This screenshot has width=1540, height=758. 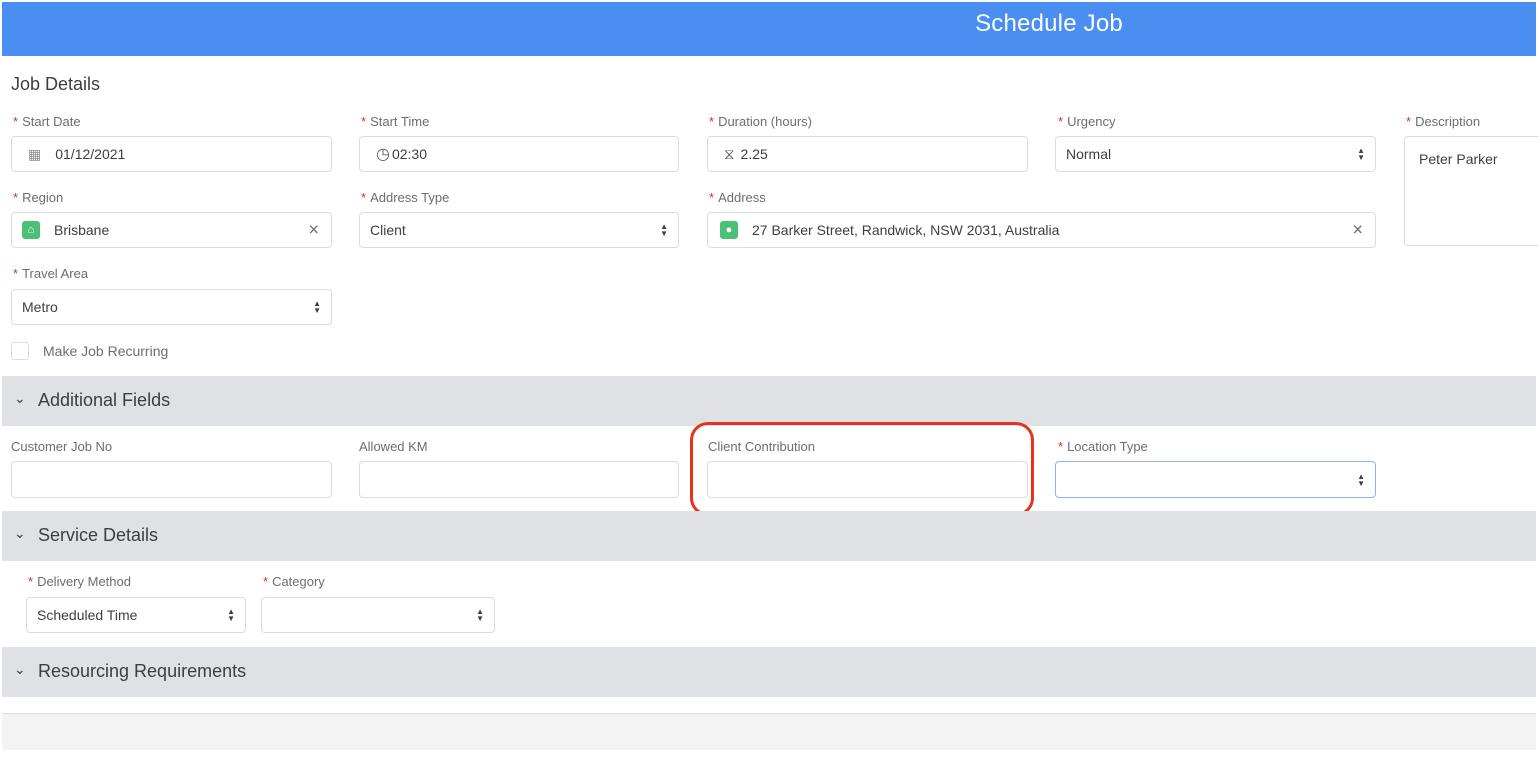 I want to click on start-date-field: ▦ 01/12/2021, so click(x=171, y=154).